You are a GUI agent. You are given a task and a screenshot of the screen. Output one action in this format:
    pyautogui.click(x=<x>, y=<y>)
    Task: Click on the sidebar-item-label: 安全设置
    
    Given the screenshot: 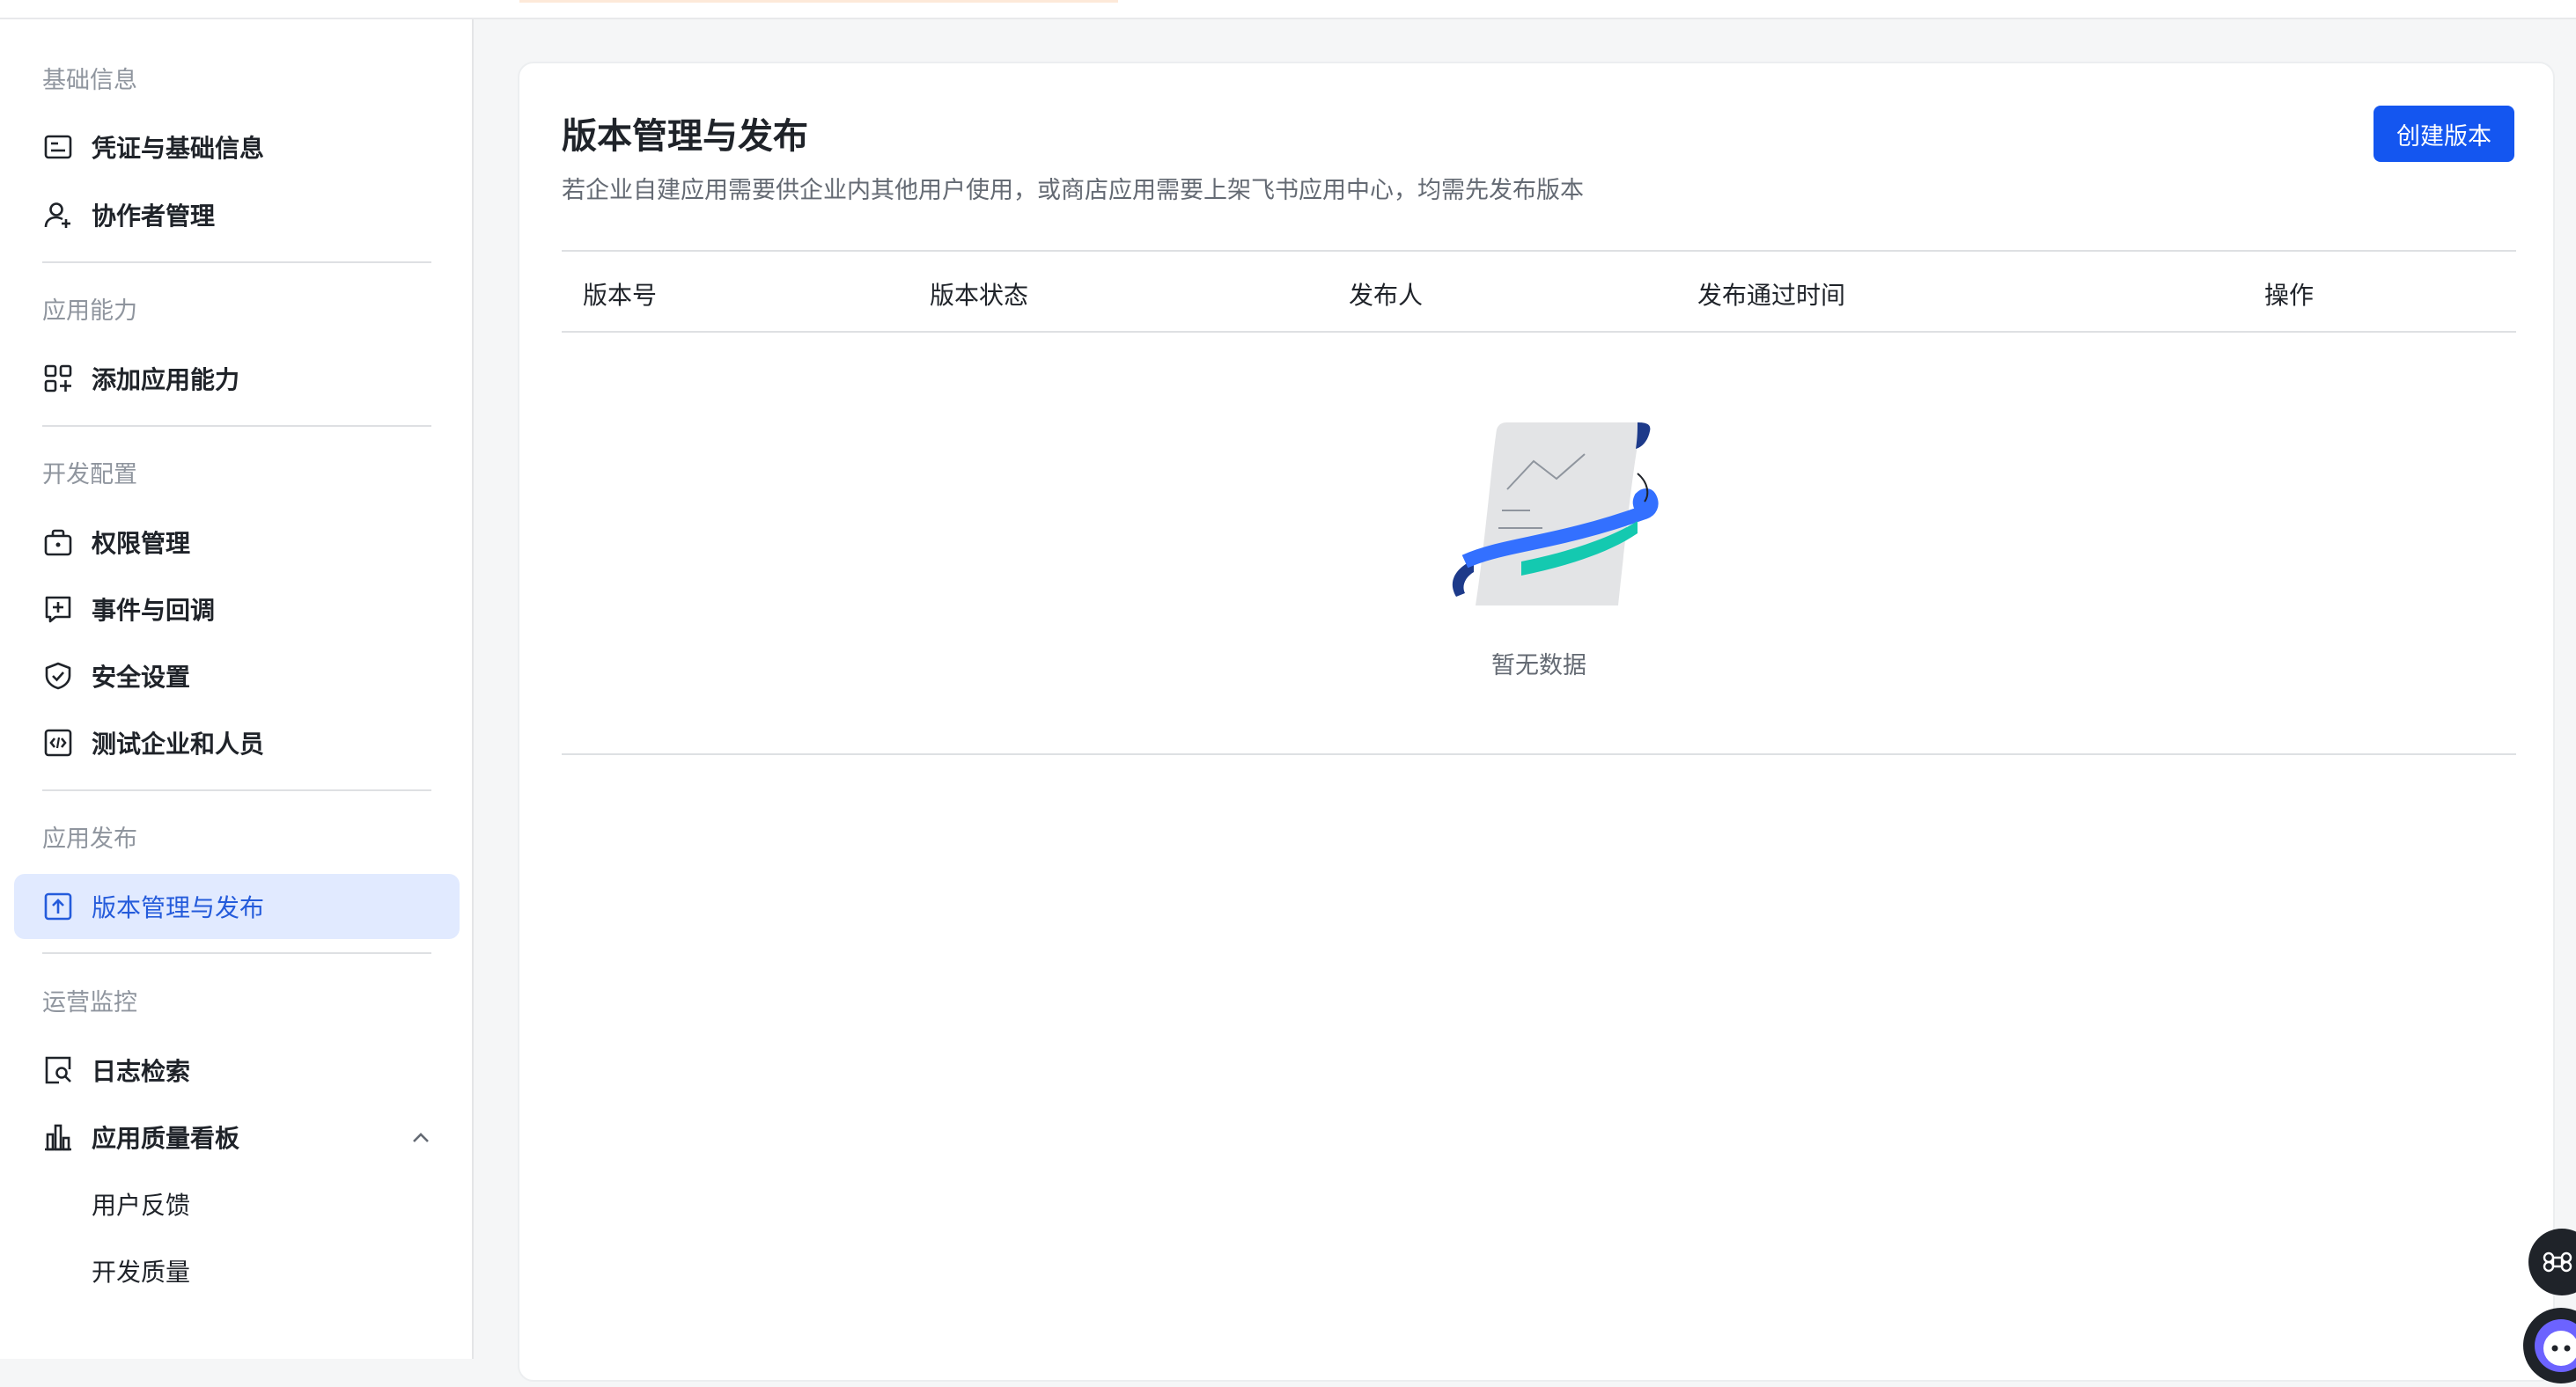 What is the action you would take?
    pyautogui.click(x=141, y=677)
    